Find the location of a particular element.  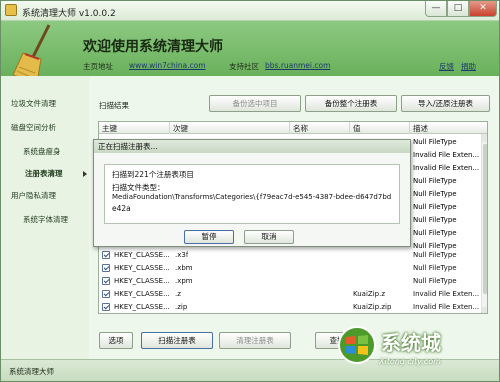

sidebar-item-label: 注册表清理 is located at coordinates (44, 173).